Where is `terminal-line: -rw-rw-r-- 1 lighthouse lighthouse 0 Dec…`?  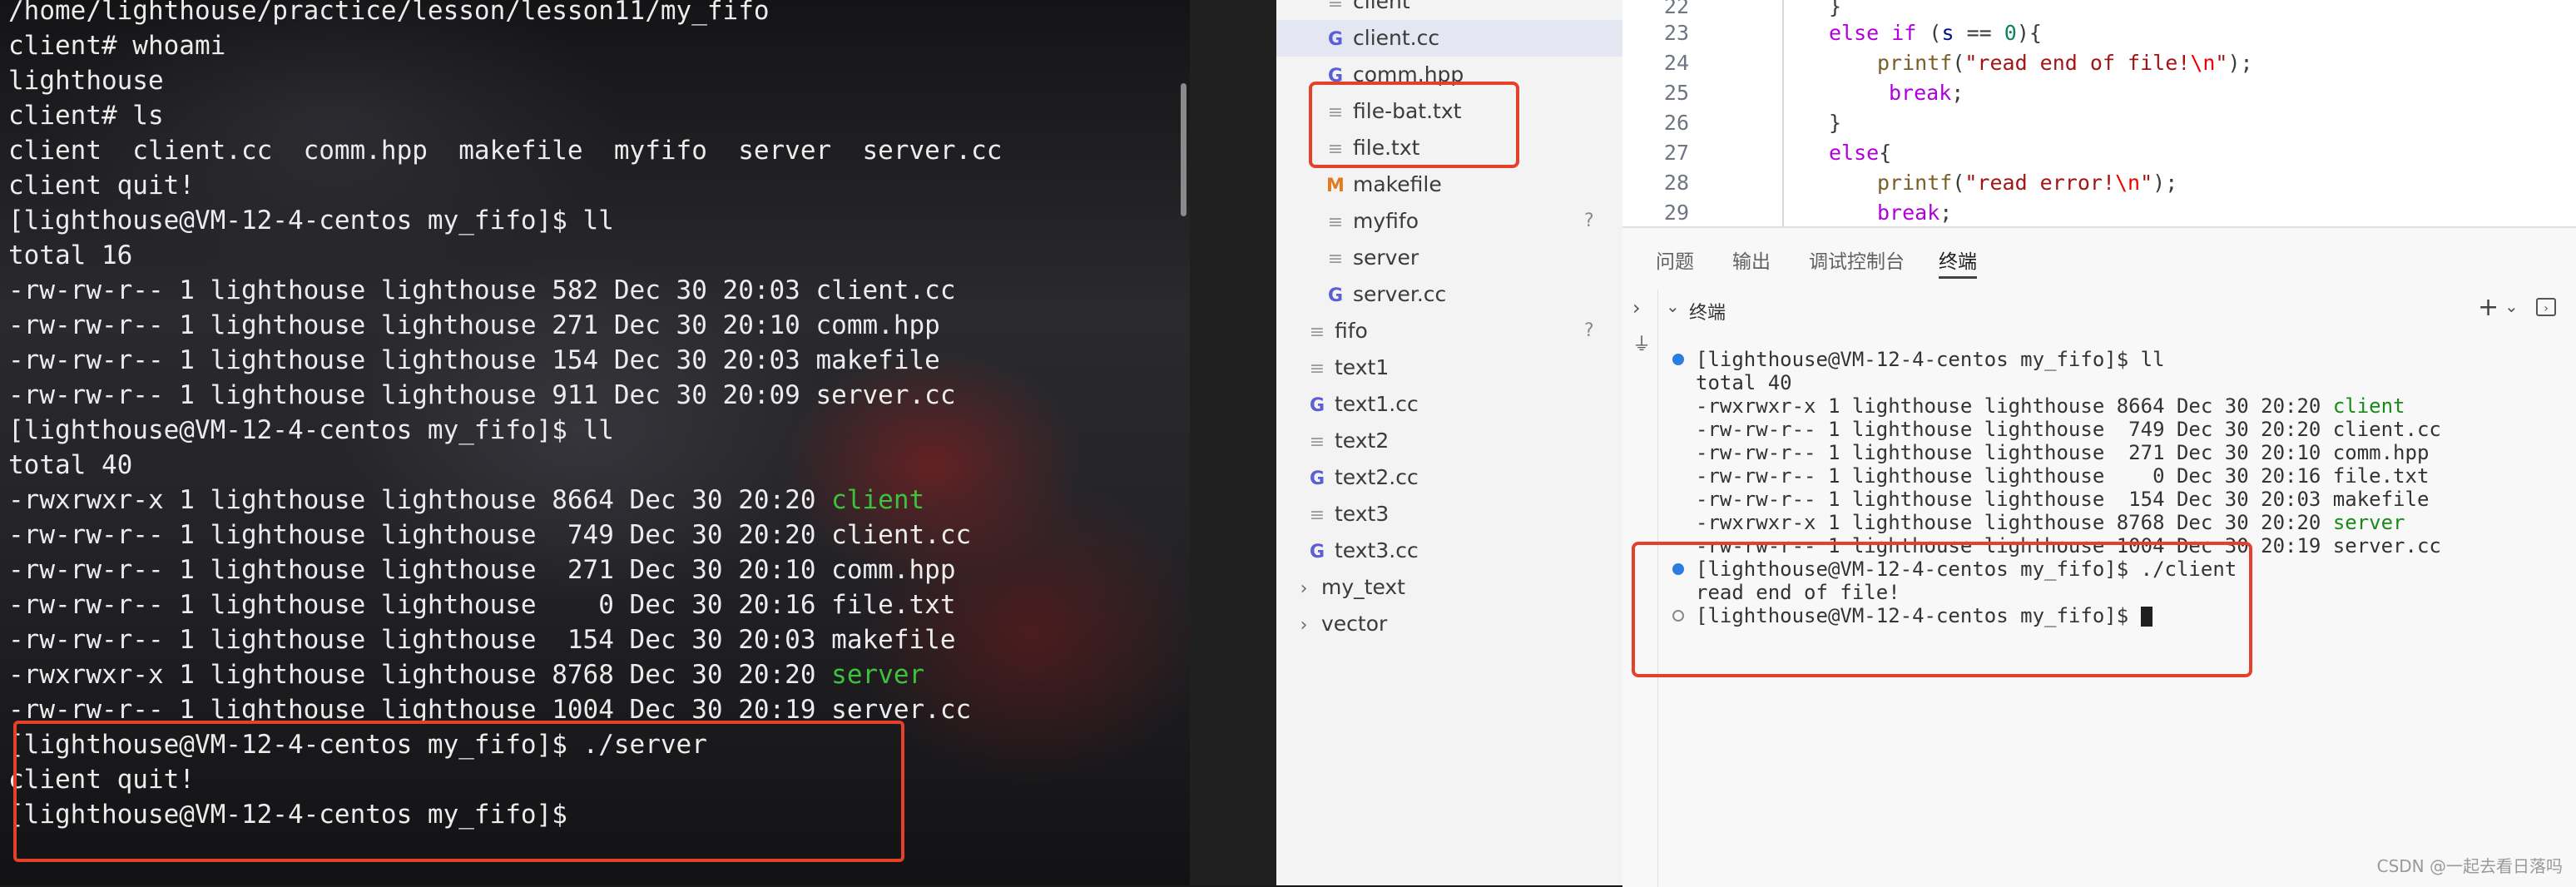 terminal-line: -rw-rw-r-- 1 lighthouse lighthouse 0 Dec… is located at coordinates (482, 605).